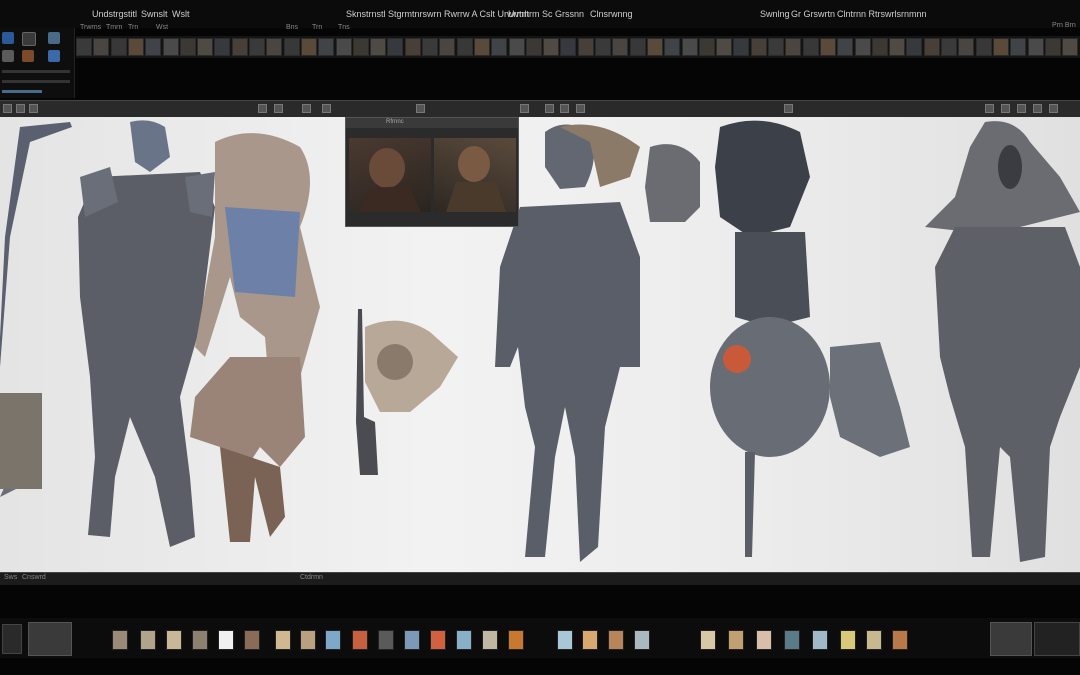 Image resolution: width=1080 pixels, height=675 pixels. I want to click on layout-icon, so click(989, 108).